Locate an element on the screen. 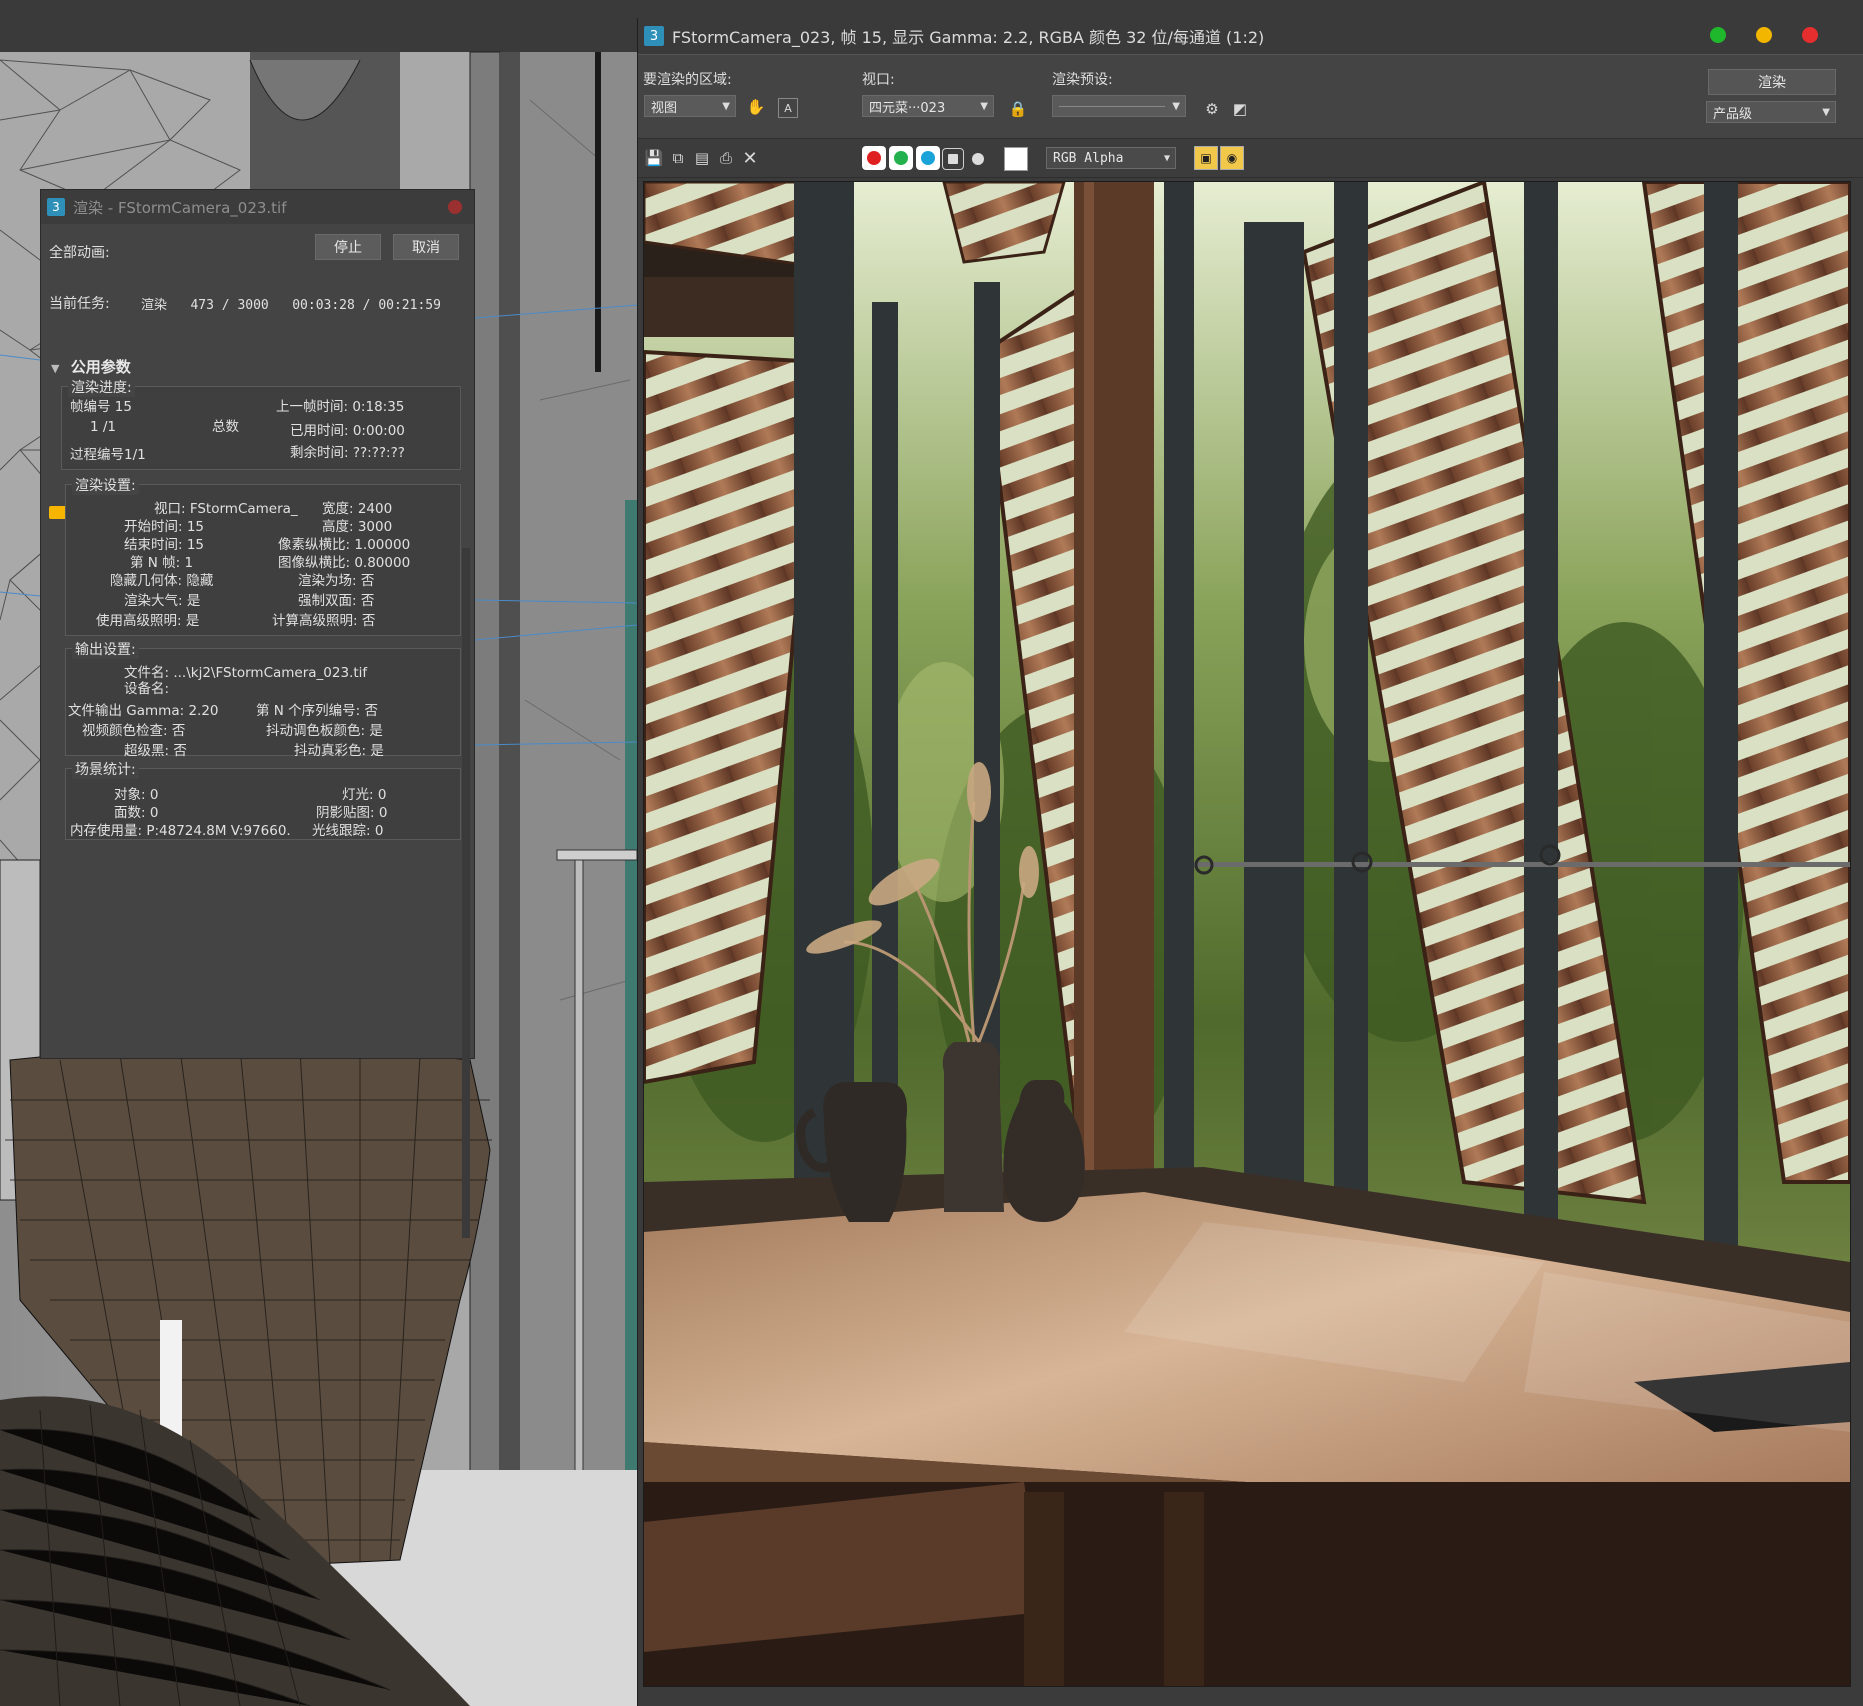  atmosphere-setting: 渲染大气: 是 is located at coordinates (162, 601).